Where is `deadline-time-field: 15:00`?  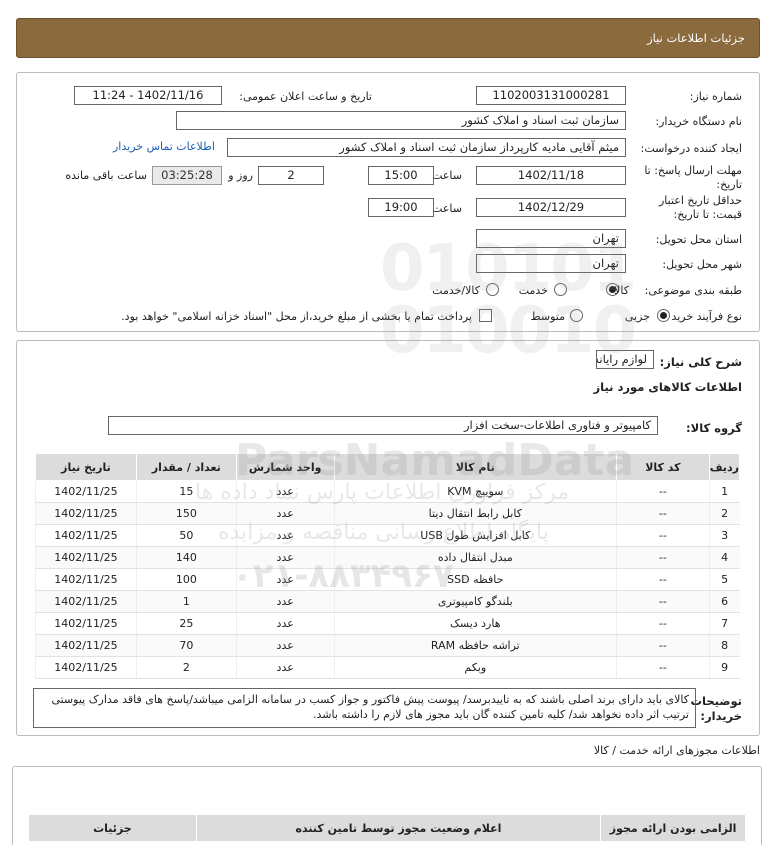
deadline-time-field: 15:00 is located at coordinates (401, 175).